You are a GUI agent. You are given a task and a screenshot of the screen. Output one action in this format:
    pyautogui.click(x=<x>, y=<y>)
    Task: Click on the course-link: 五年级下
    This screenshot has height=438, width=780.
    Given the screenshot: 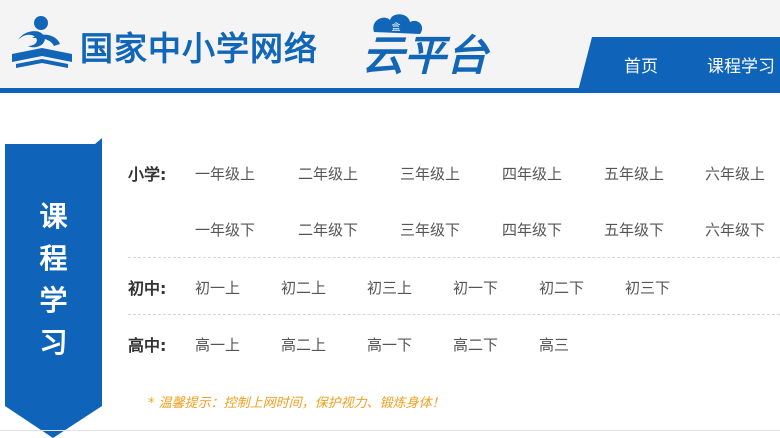 What is the action you would take?
    pyautogui.click(x=634, y=229)
    